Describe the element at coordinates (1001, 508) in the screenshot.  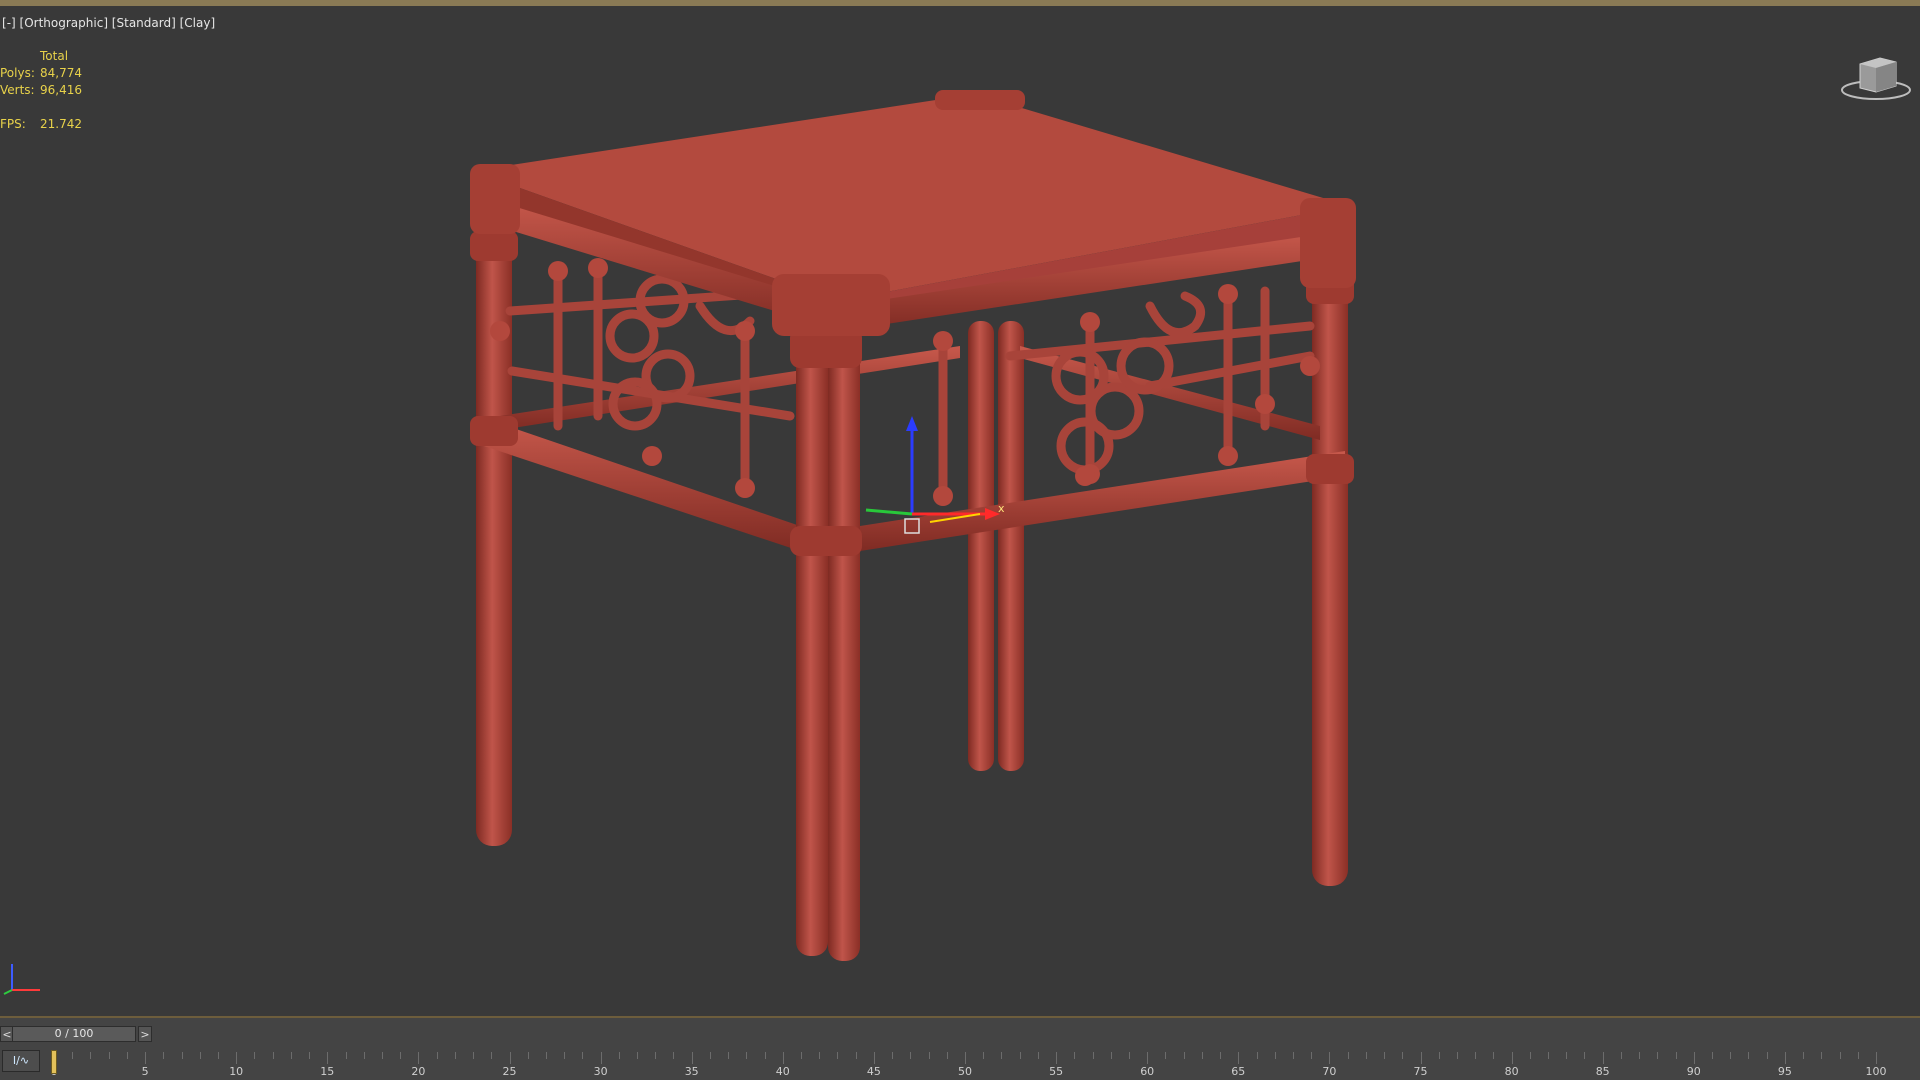
I see `svg-text: x` at that location.